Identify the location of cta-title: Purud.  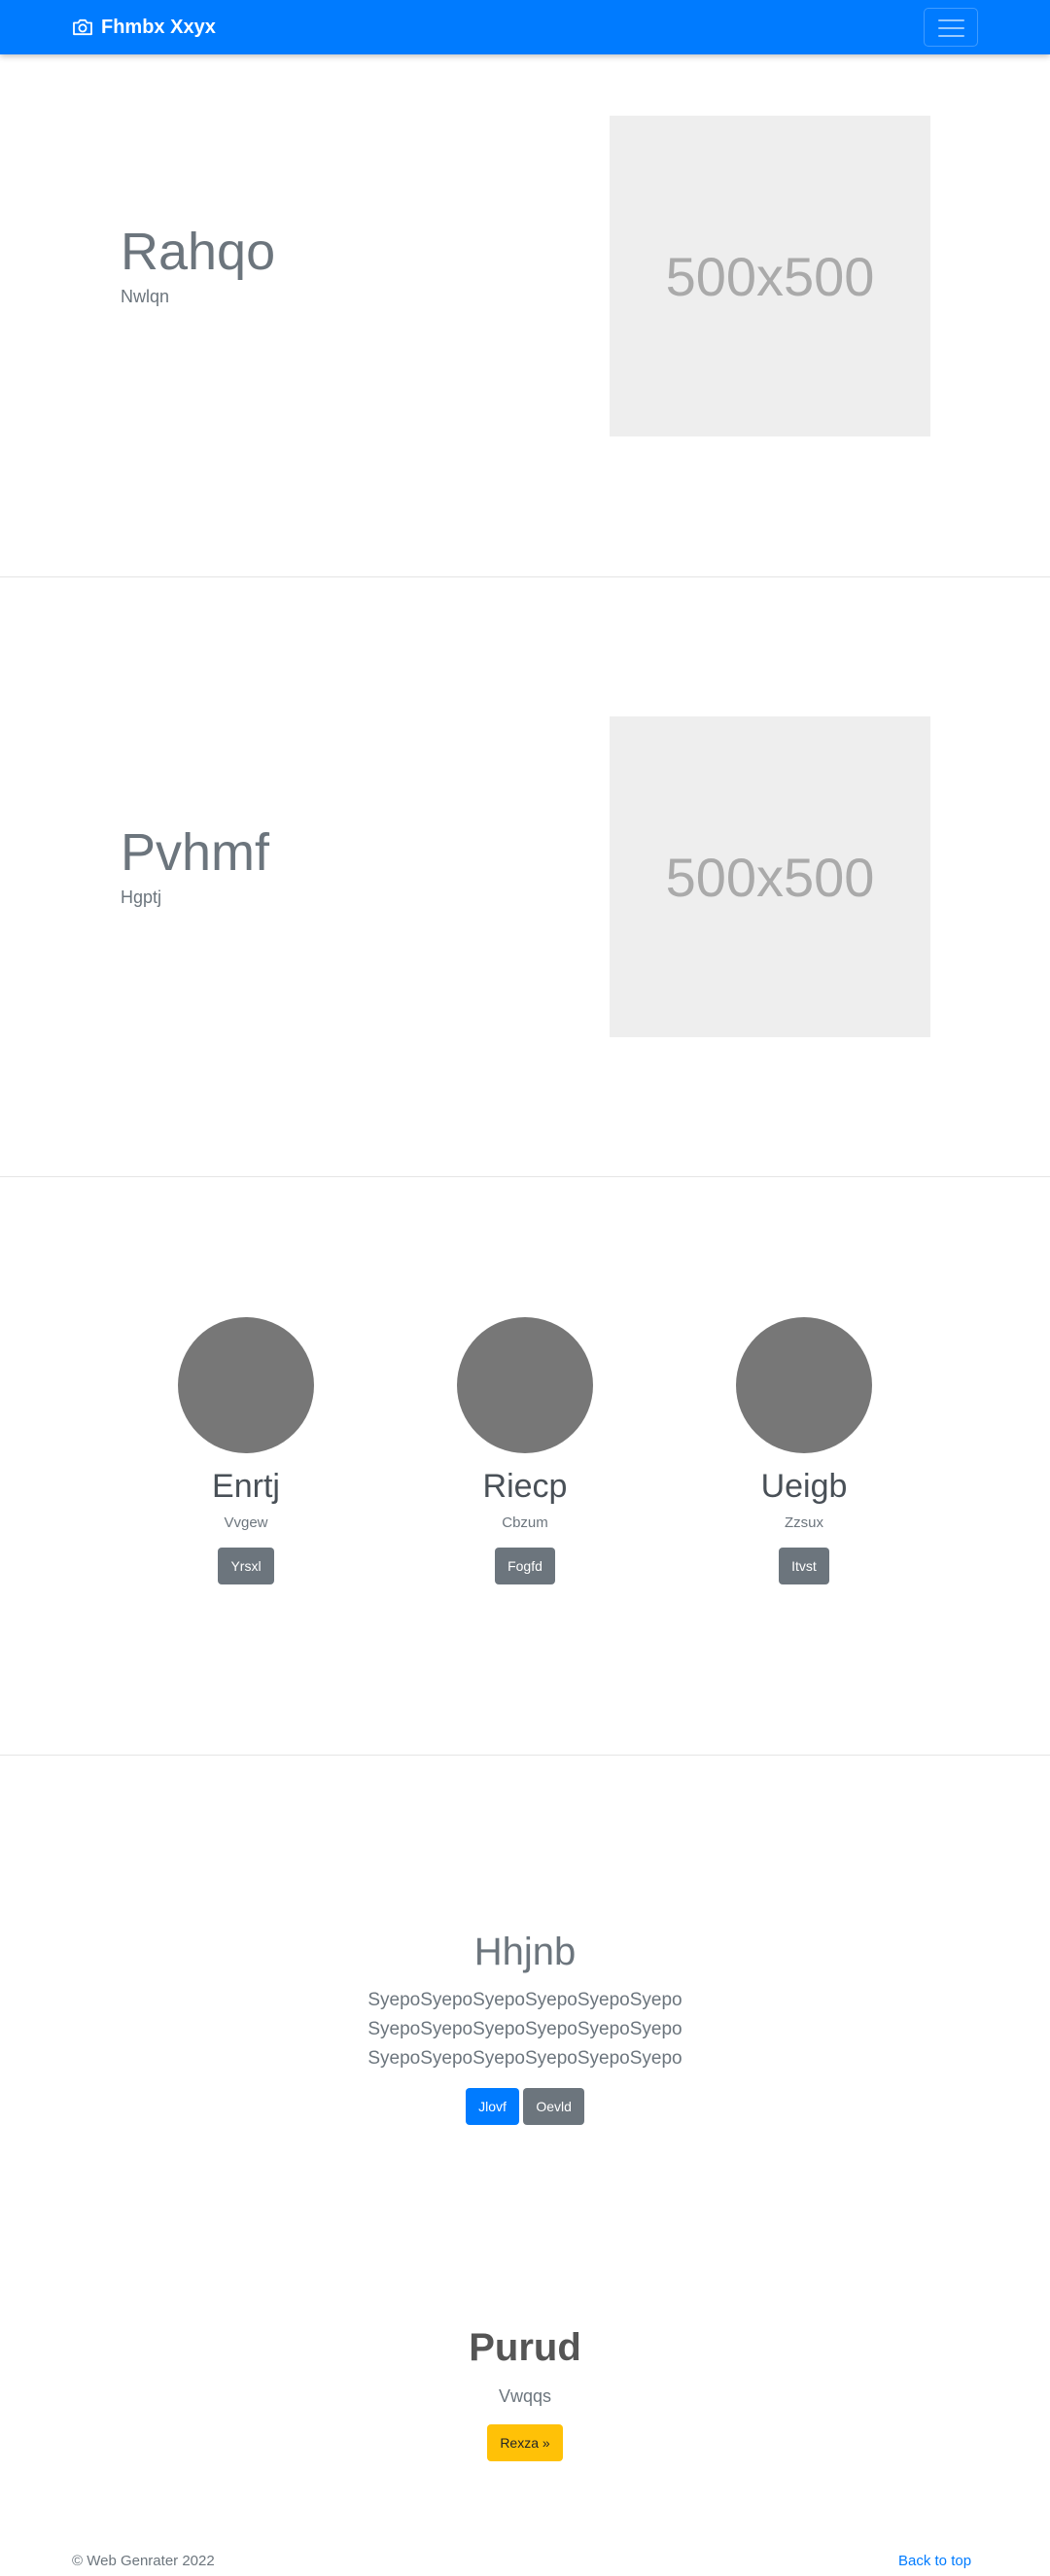
(525, 2348).